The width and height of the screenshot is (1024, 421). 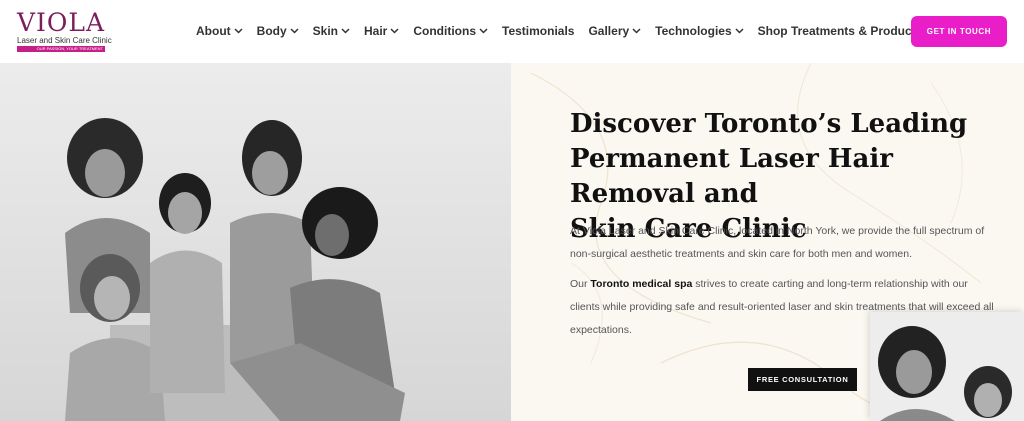 I want to click on logo-subtitle: Laser and Skin Care Clinic, so click(x=64, y=40).